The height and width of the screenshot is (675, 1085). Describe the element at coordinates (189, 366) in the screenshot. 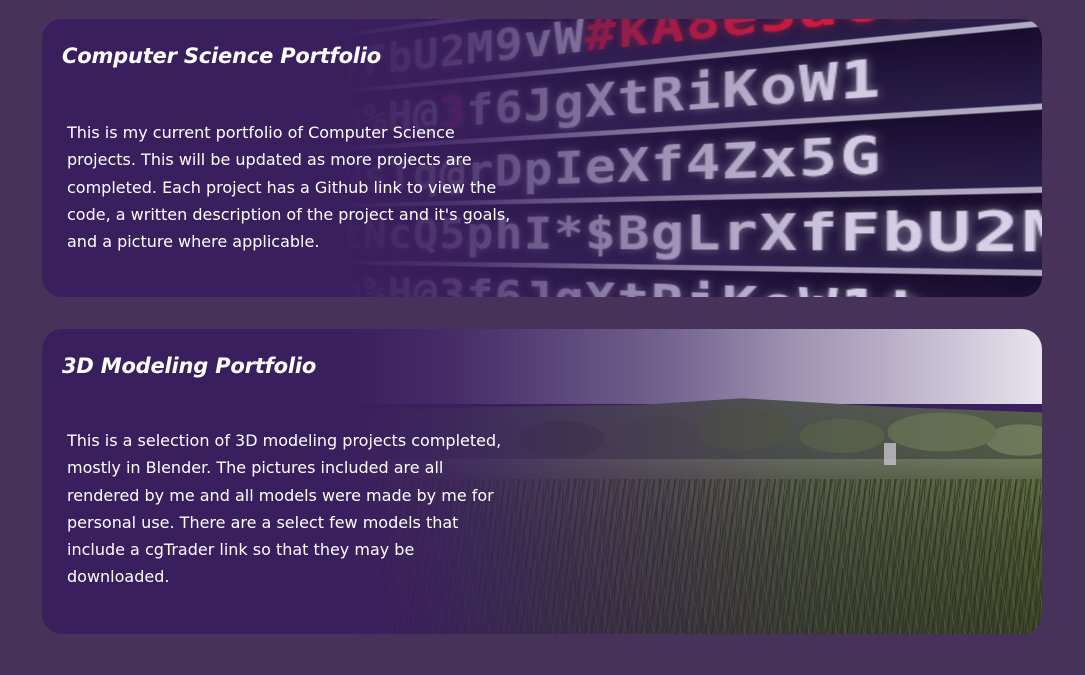

I see `card-title: 3D Modeling Portfolio` at that location.